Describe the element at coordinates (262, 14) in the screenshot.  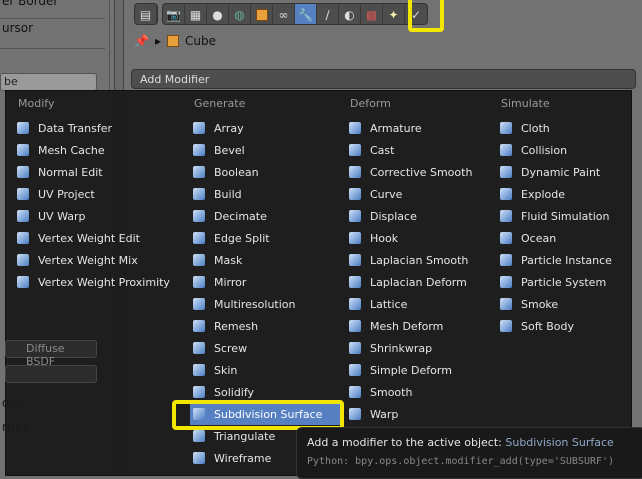
I see `object-icon` at that location.